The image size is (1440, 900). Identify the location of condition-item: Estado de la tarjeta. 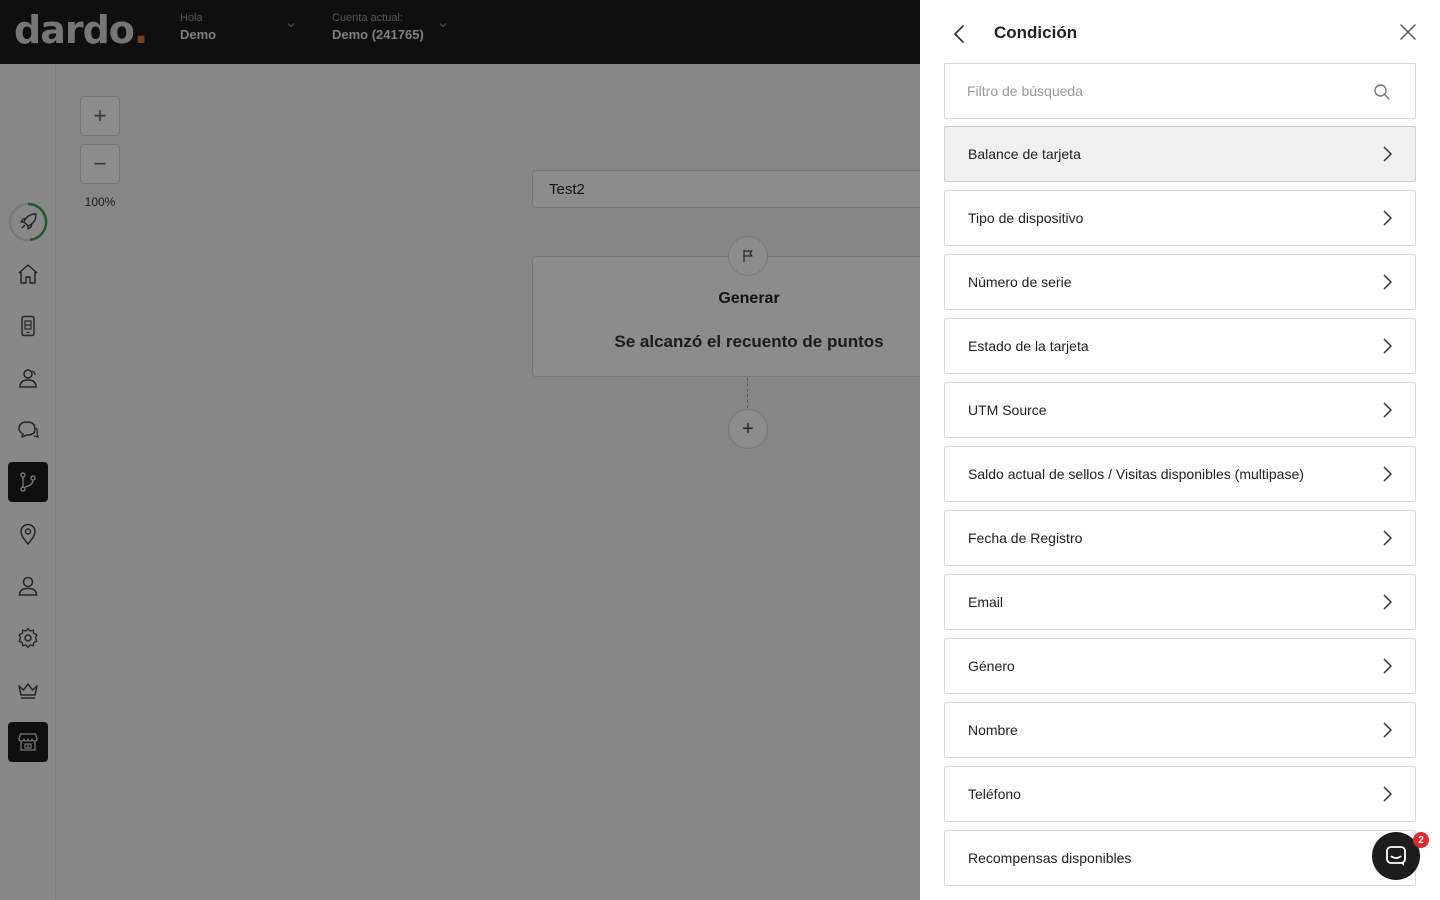
(1180, 346).